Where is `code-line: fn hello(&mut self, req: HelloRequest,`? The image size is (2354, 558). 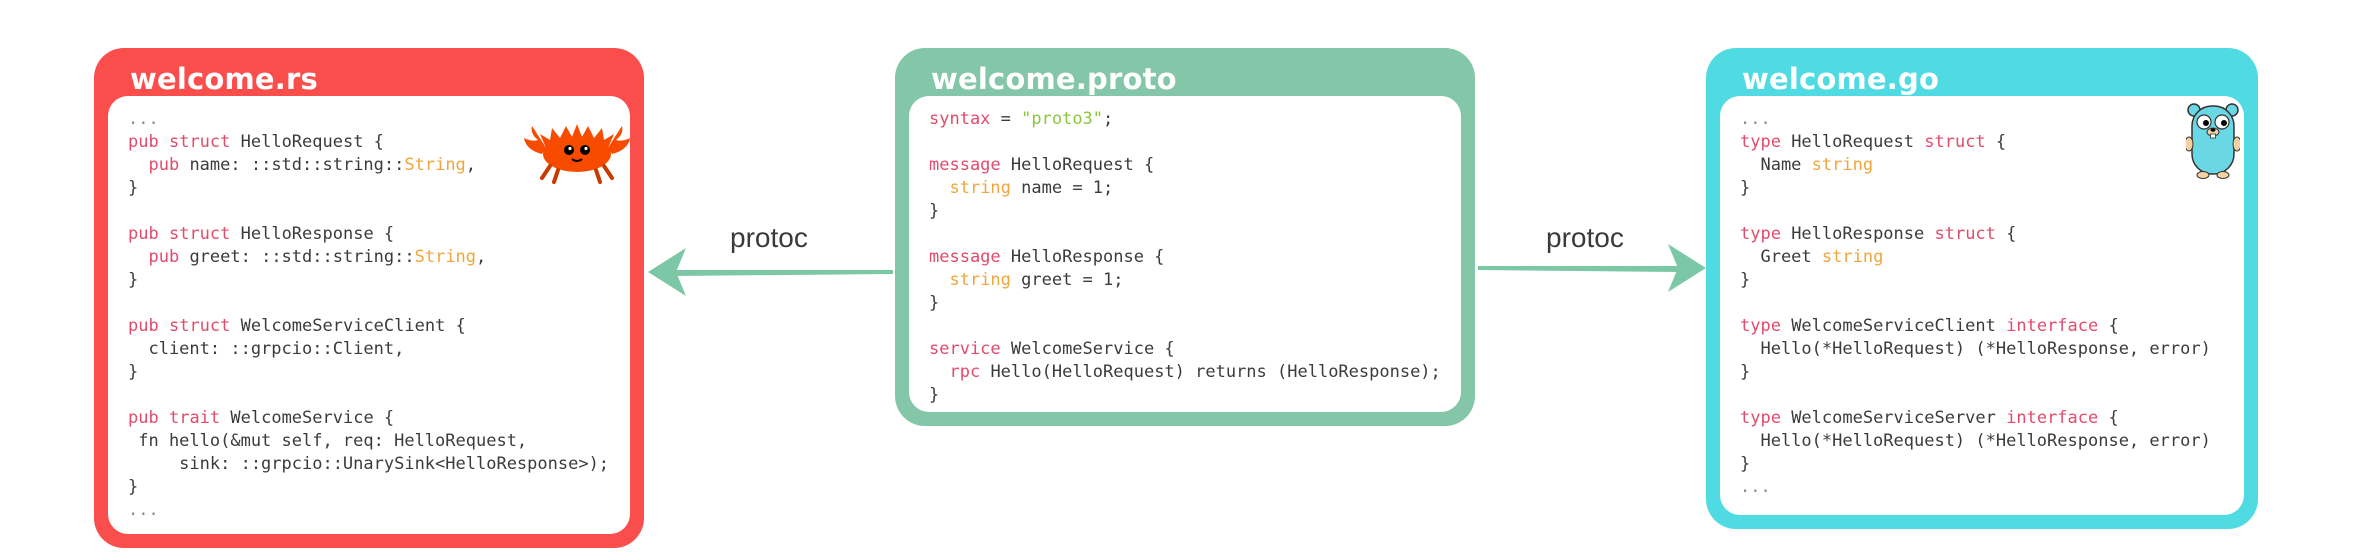
code-line: fn hello(&mut self, req: HelloRequest, is located at coordinates (379, 441).